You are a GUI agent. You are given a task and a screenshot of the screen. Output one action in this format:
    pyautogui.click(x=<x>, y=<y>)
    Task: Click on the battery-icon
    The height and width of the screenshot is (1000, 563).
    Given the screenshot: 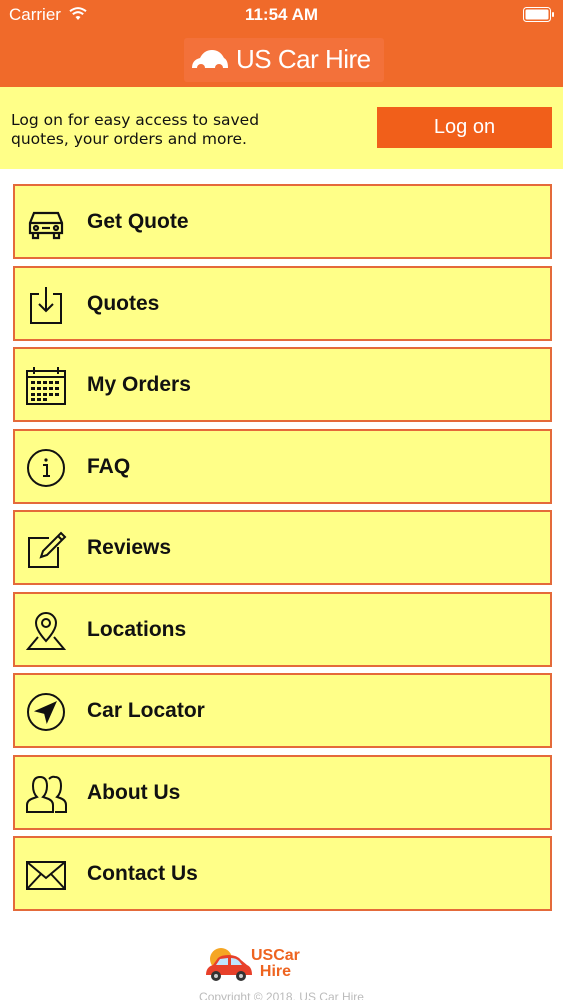 What is the action you would take?
    pyautogui.click(x=538, y=14)
    